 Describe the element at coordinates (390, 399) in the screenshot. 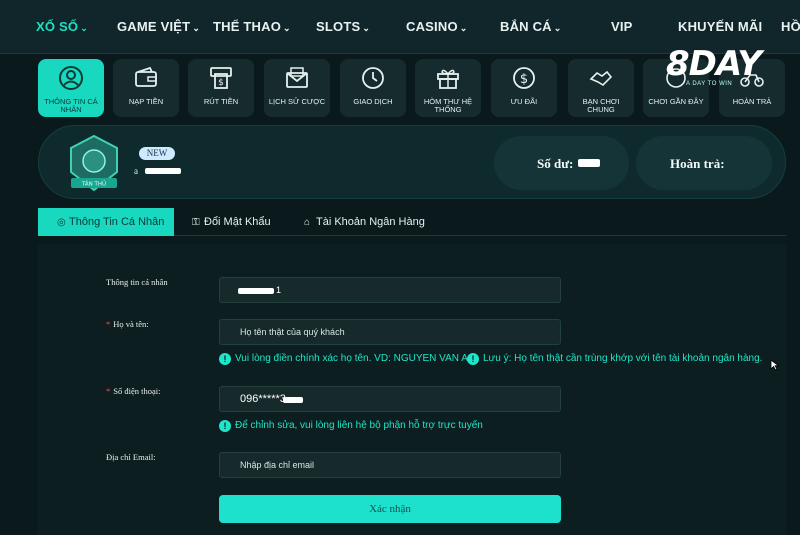

I see `phone-field: 096*****3` at that location.